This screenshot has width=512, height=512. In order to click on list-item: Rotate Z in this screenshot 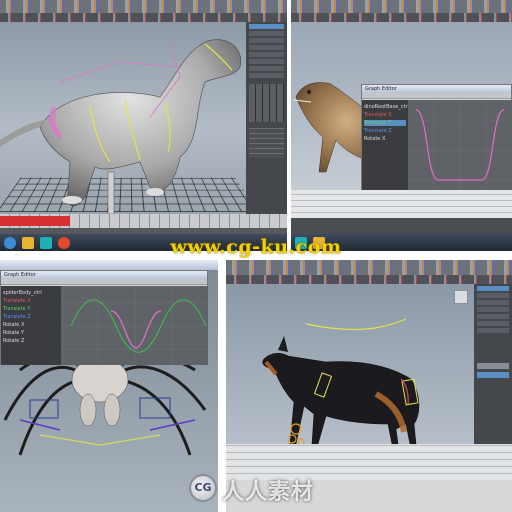, I will do `click(31, 341)`.